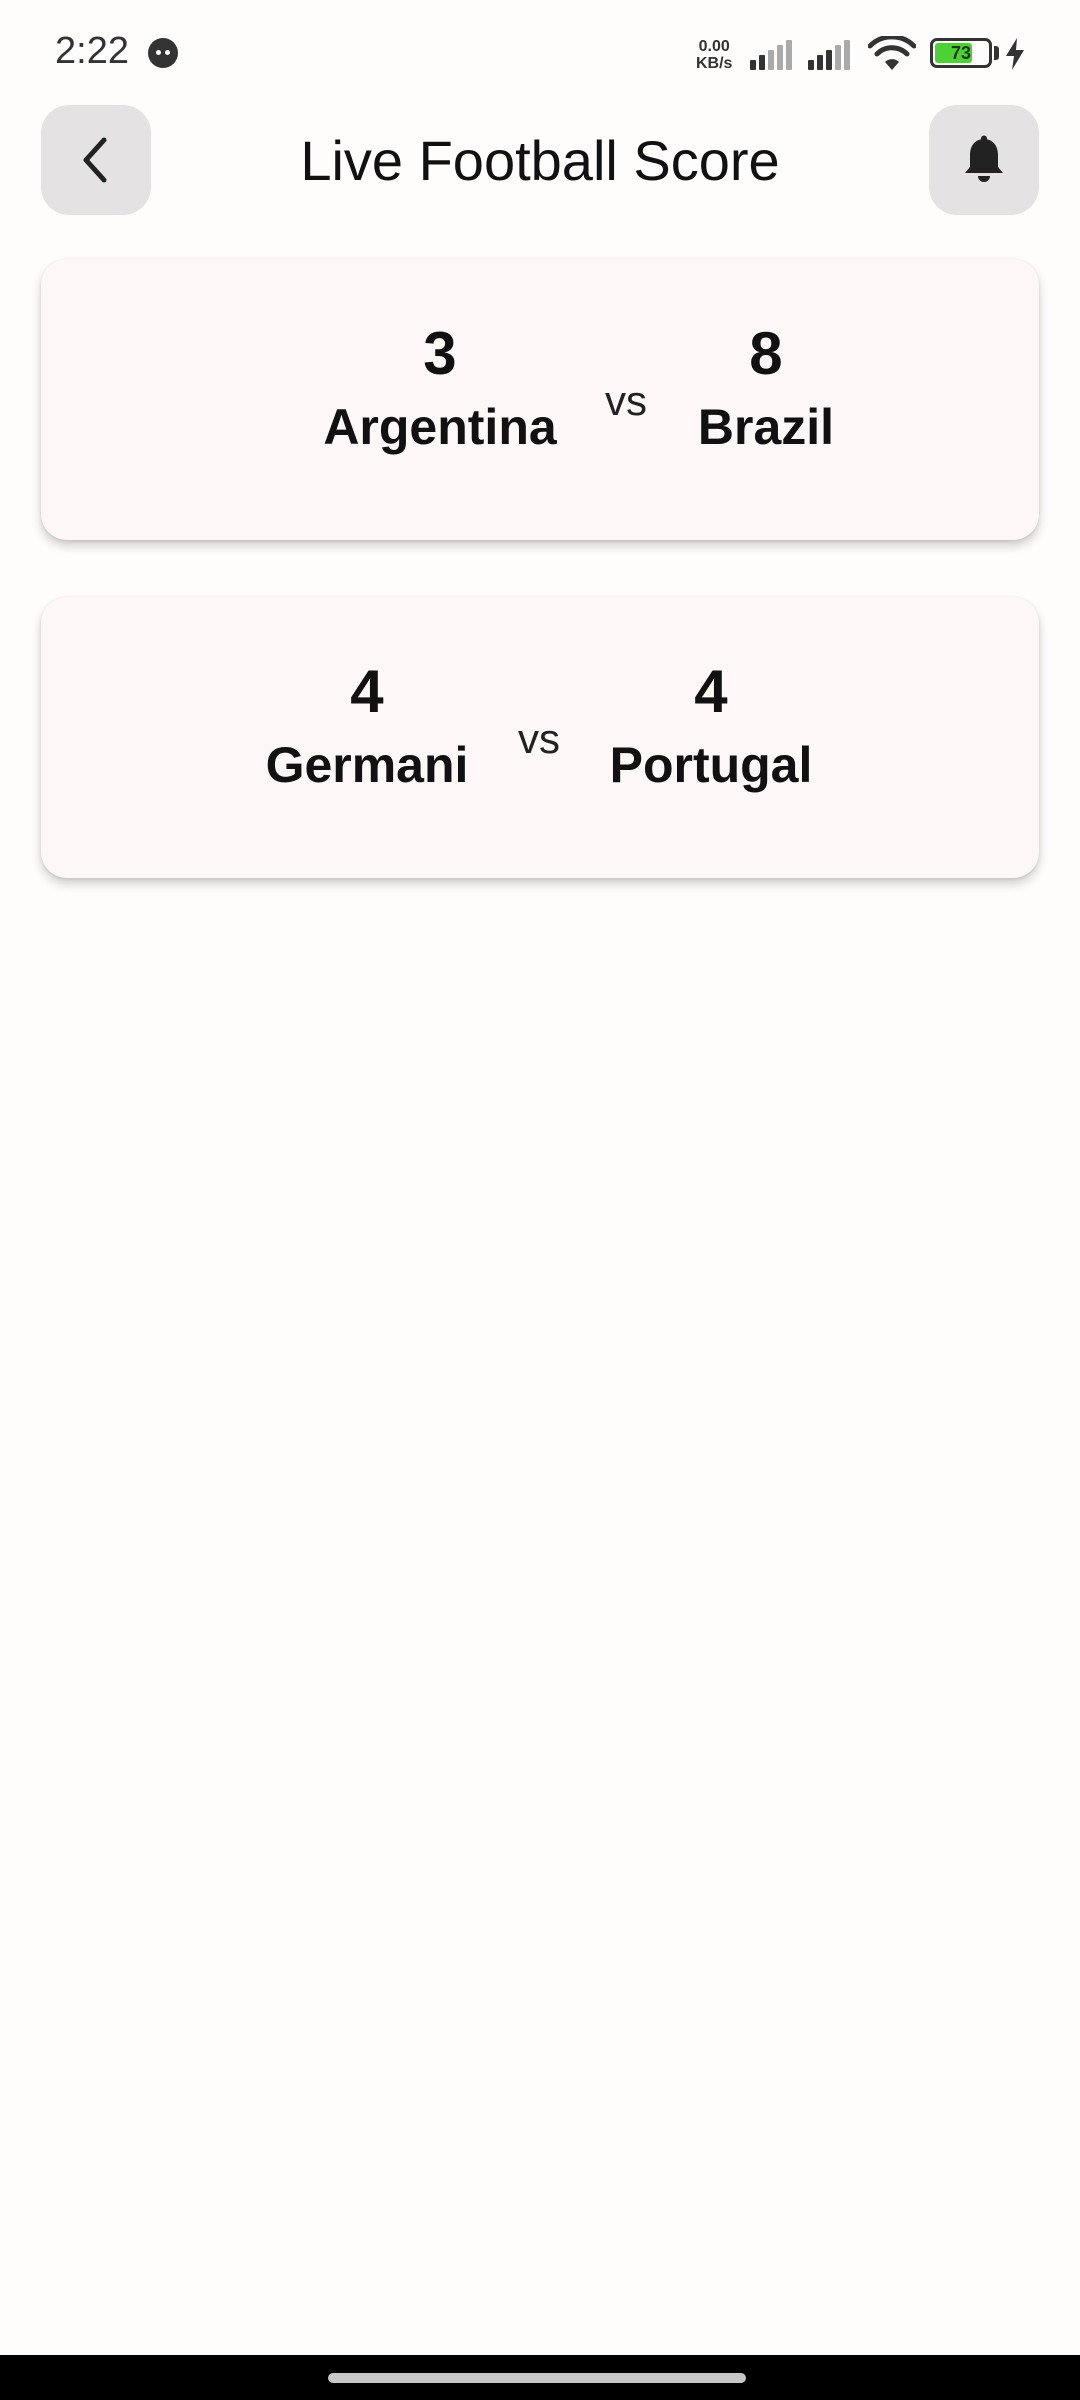 This screenshot has width=1080, height=2400. I want to click on chevron-left-icon, so click(95, 160).